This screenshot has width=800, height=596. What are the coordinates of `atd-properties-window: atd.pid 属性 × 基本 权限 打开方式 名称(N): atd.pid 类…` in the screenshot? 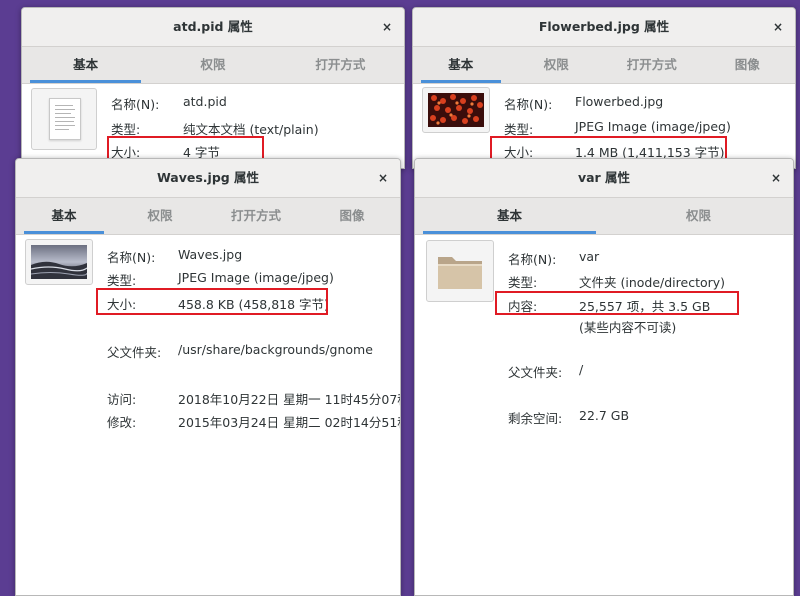 It's located at (213, 88).